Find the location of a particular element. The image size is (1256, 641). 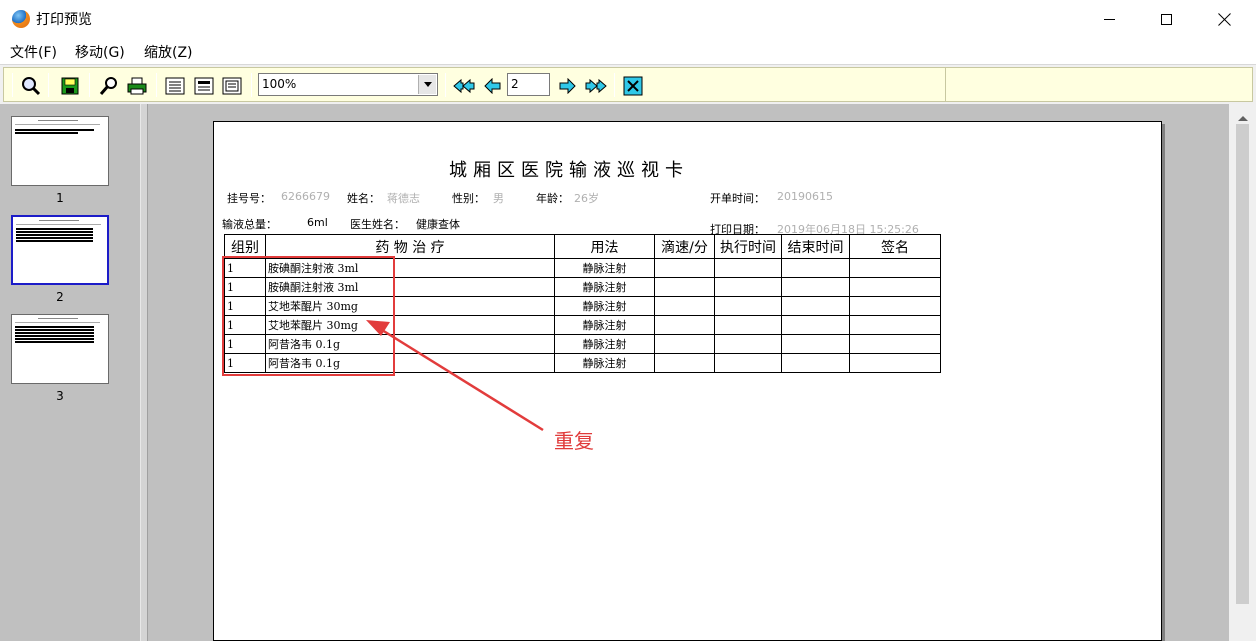

annotation-arrow is located at coordinates (455, 376).